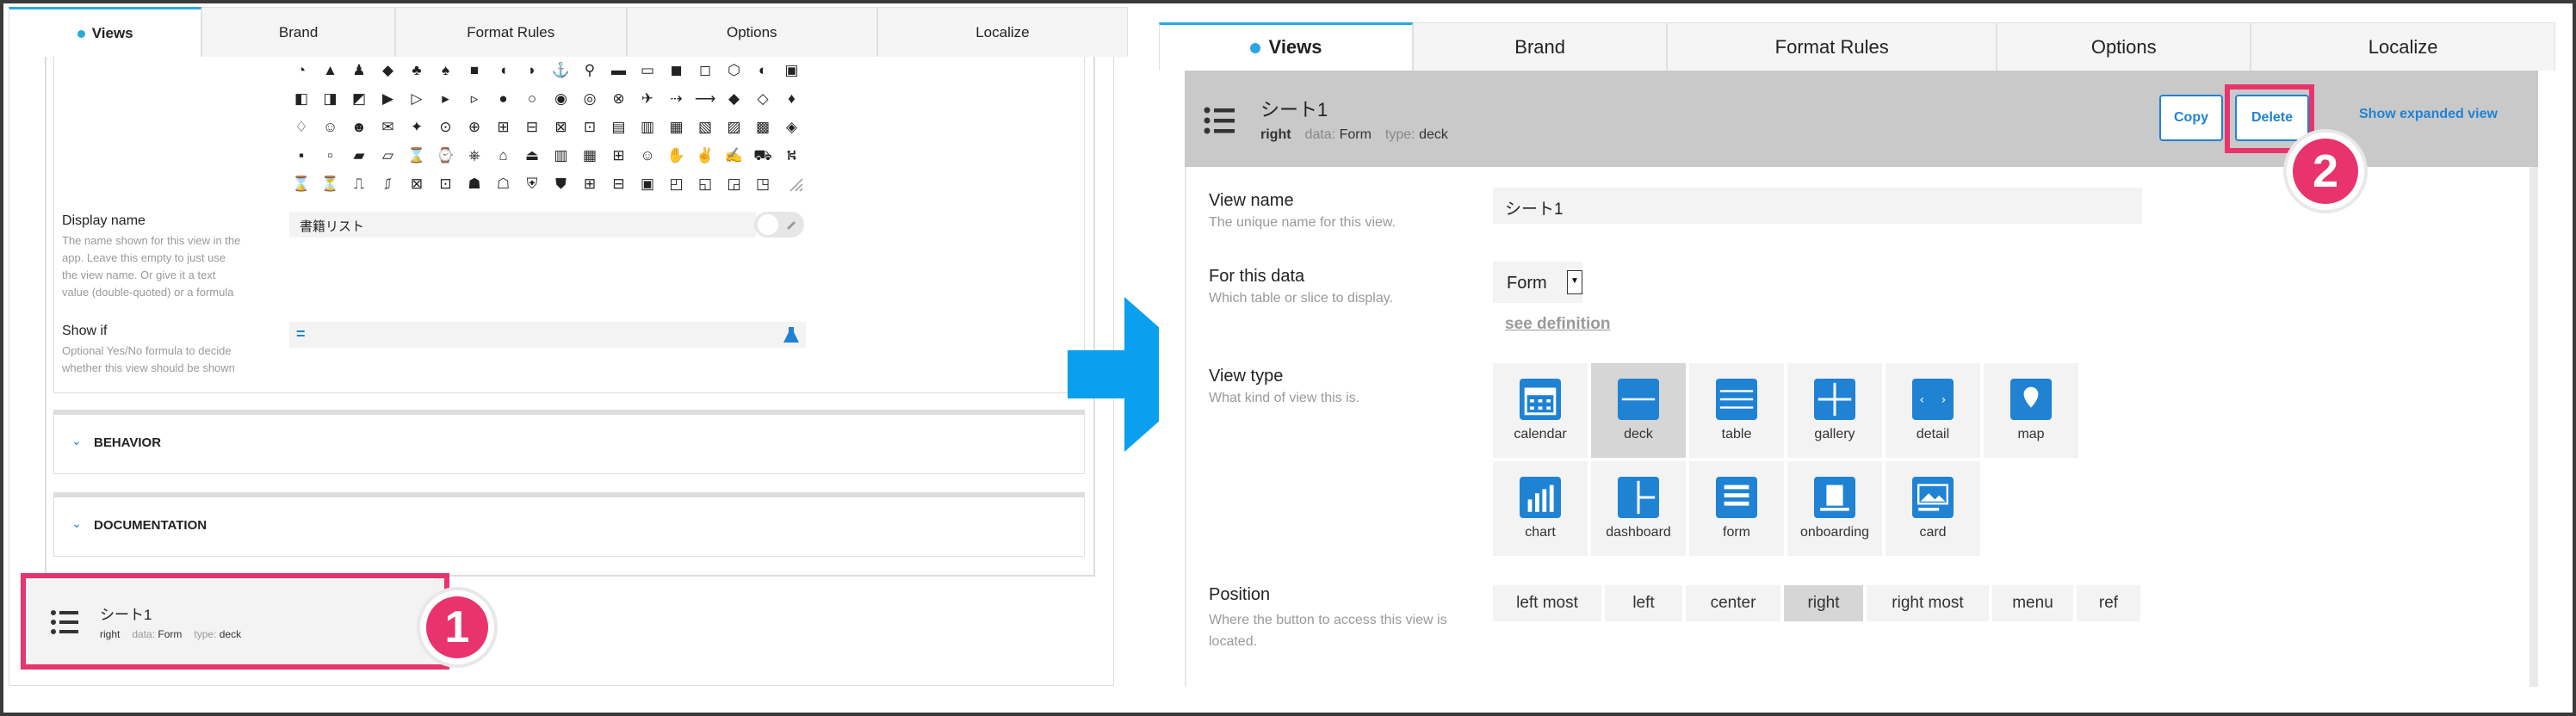  What do you see at coordinates (2032, 603) in the screenshot?
I see `position-option-menu: menu` at bounding box center [2032, 603].